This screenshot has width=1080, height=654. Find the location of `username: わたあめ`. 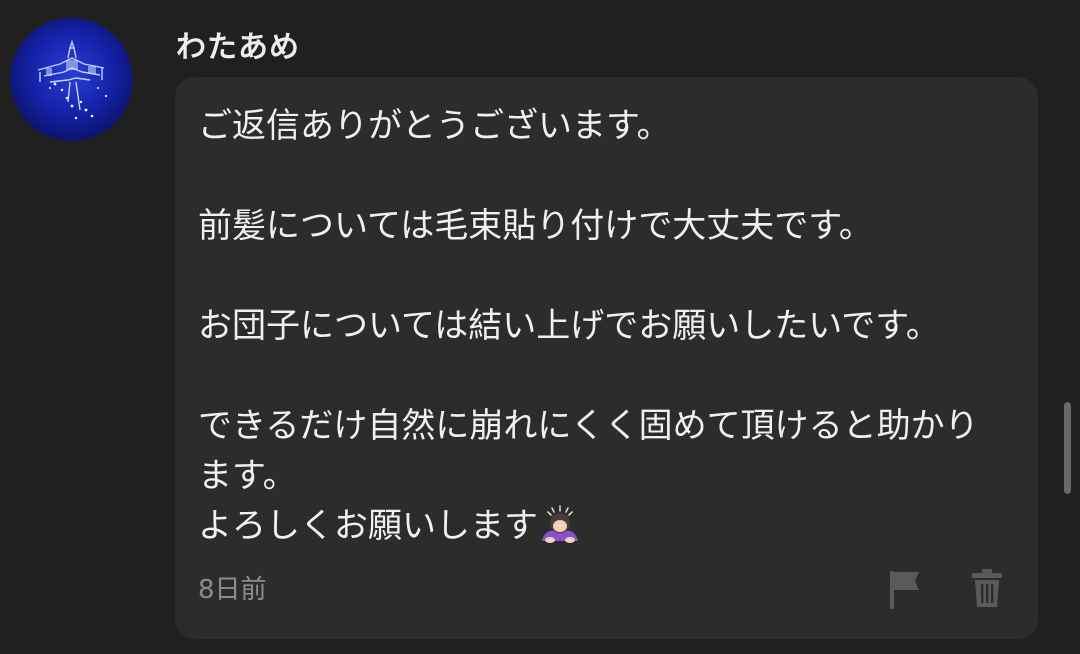

username: わたあめ is located at coordinates (238, 47).